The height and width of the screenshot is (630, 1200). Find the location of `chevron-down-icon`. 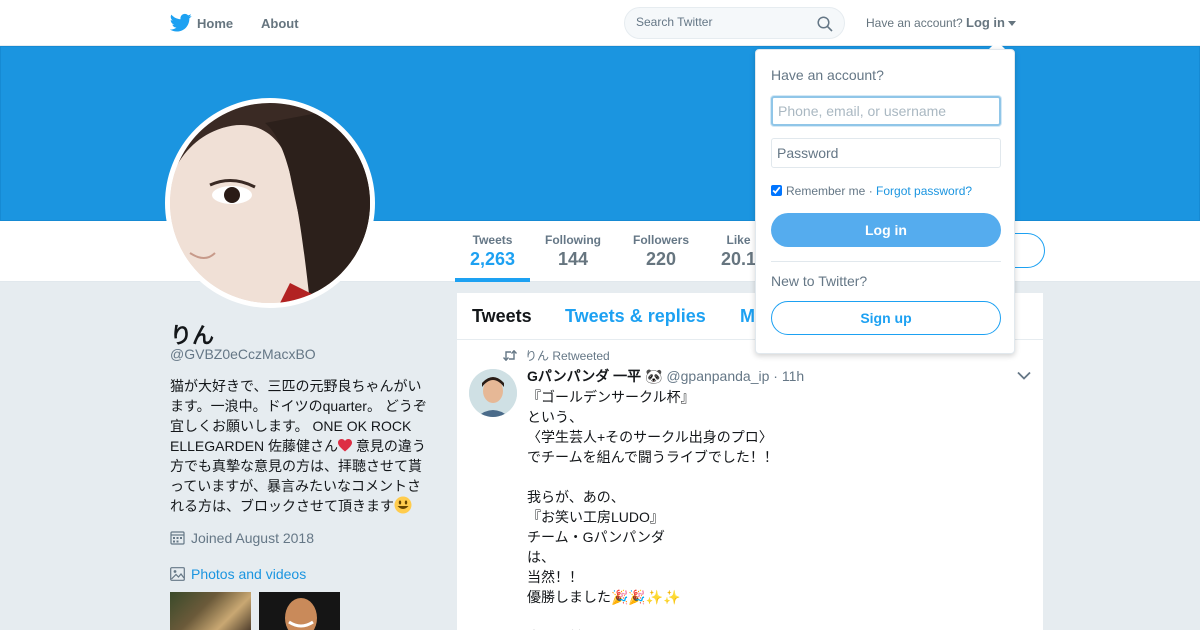

chevron-down-icon is located at coordinates (1024, 375).